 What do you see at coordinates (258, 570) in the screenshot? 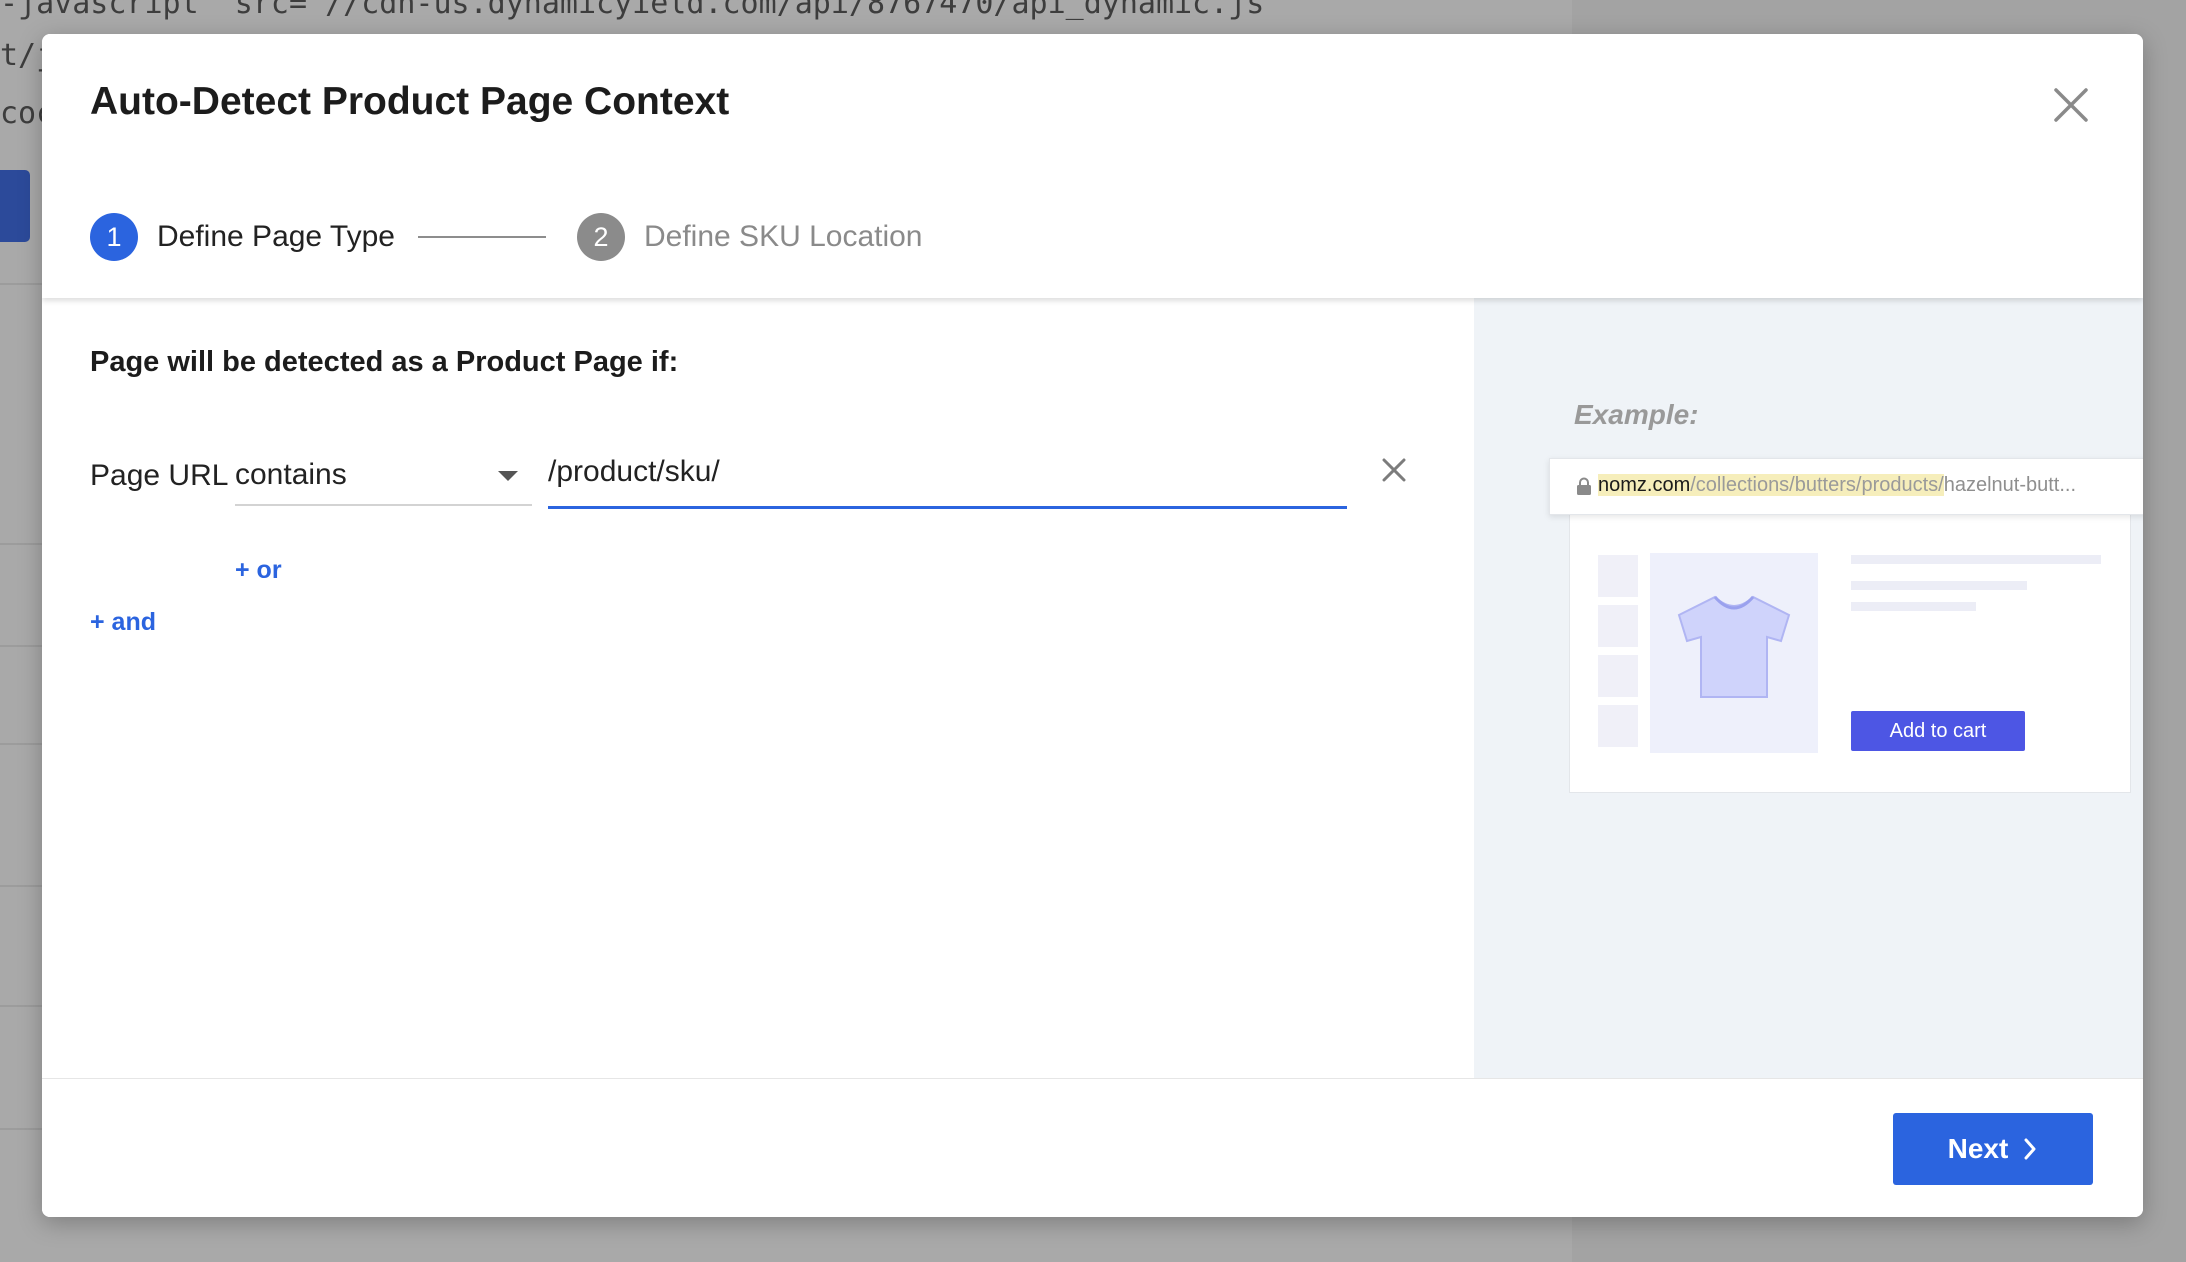
I see `add-or-condition-link: + or` at bounding box center [258, 570].